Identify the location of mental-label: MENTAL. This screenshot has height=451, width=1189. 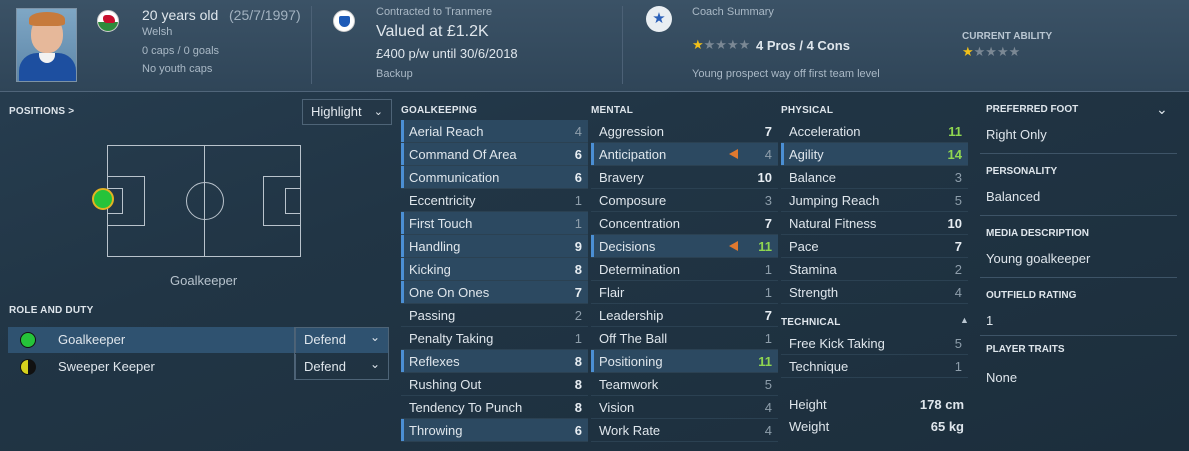
(612, 110).